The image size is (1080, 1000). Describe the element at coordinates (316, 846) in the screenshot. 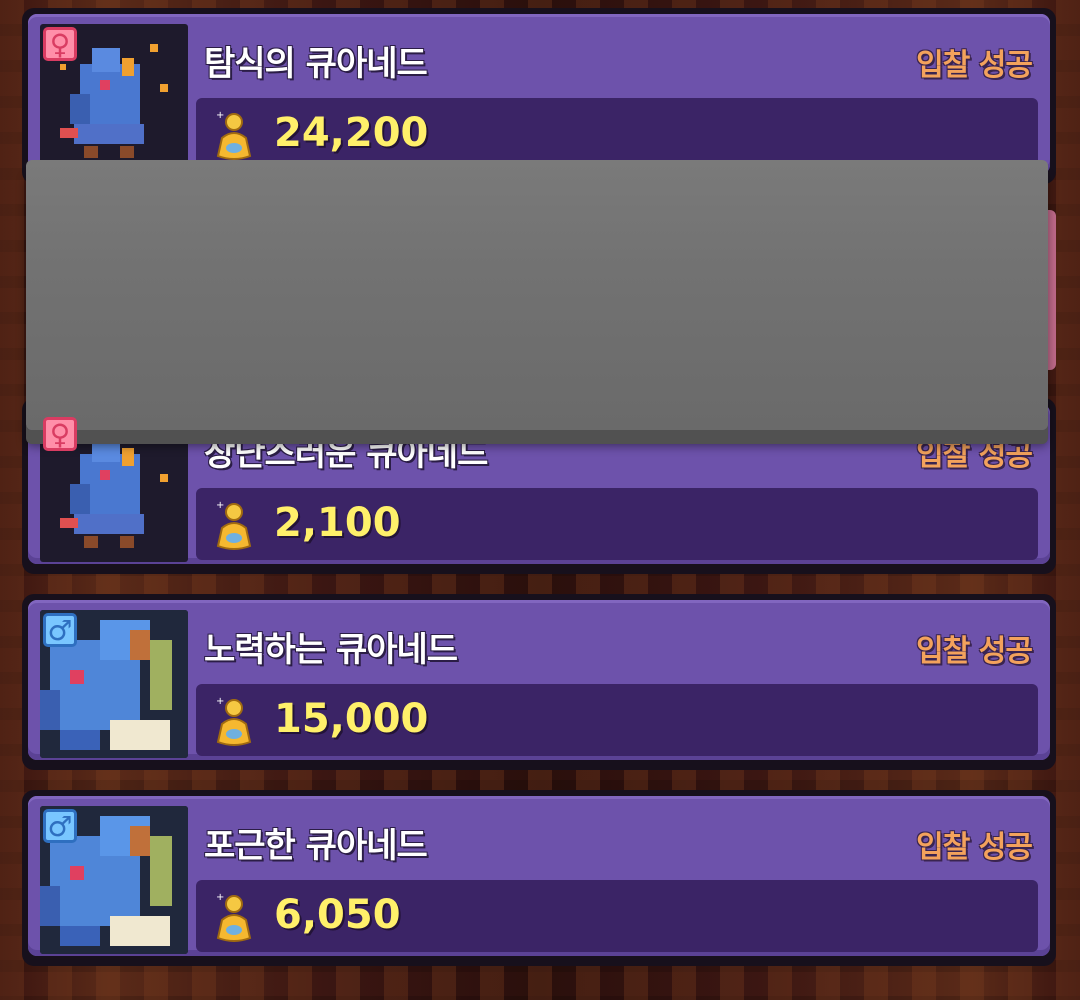

I see `creature-name: 포근한 큐아네드` at that location.